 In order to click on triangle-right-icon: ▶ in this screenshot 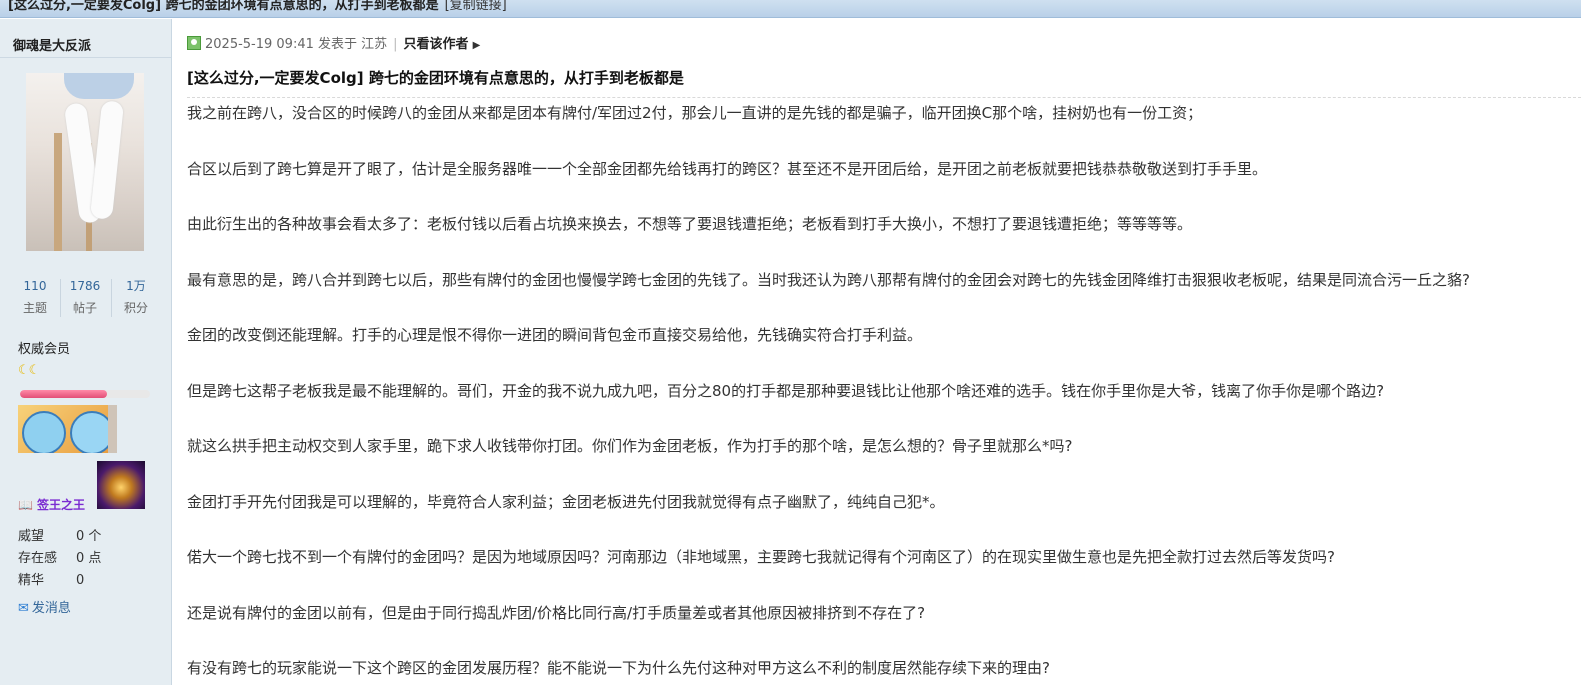, I will do `click(476, 45)`.